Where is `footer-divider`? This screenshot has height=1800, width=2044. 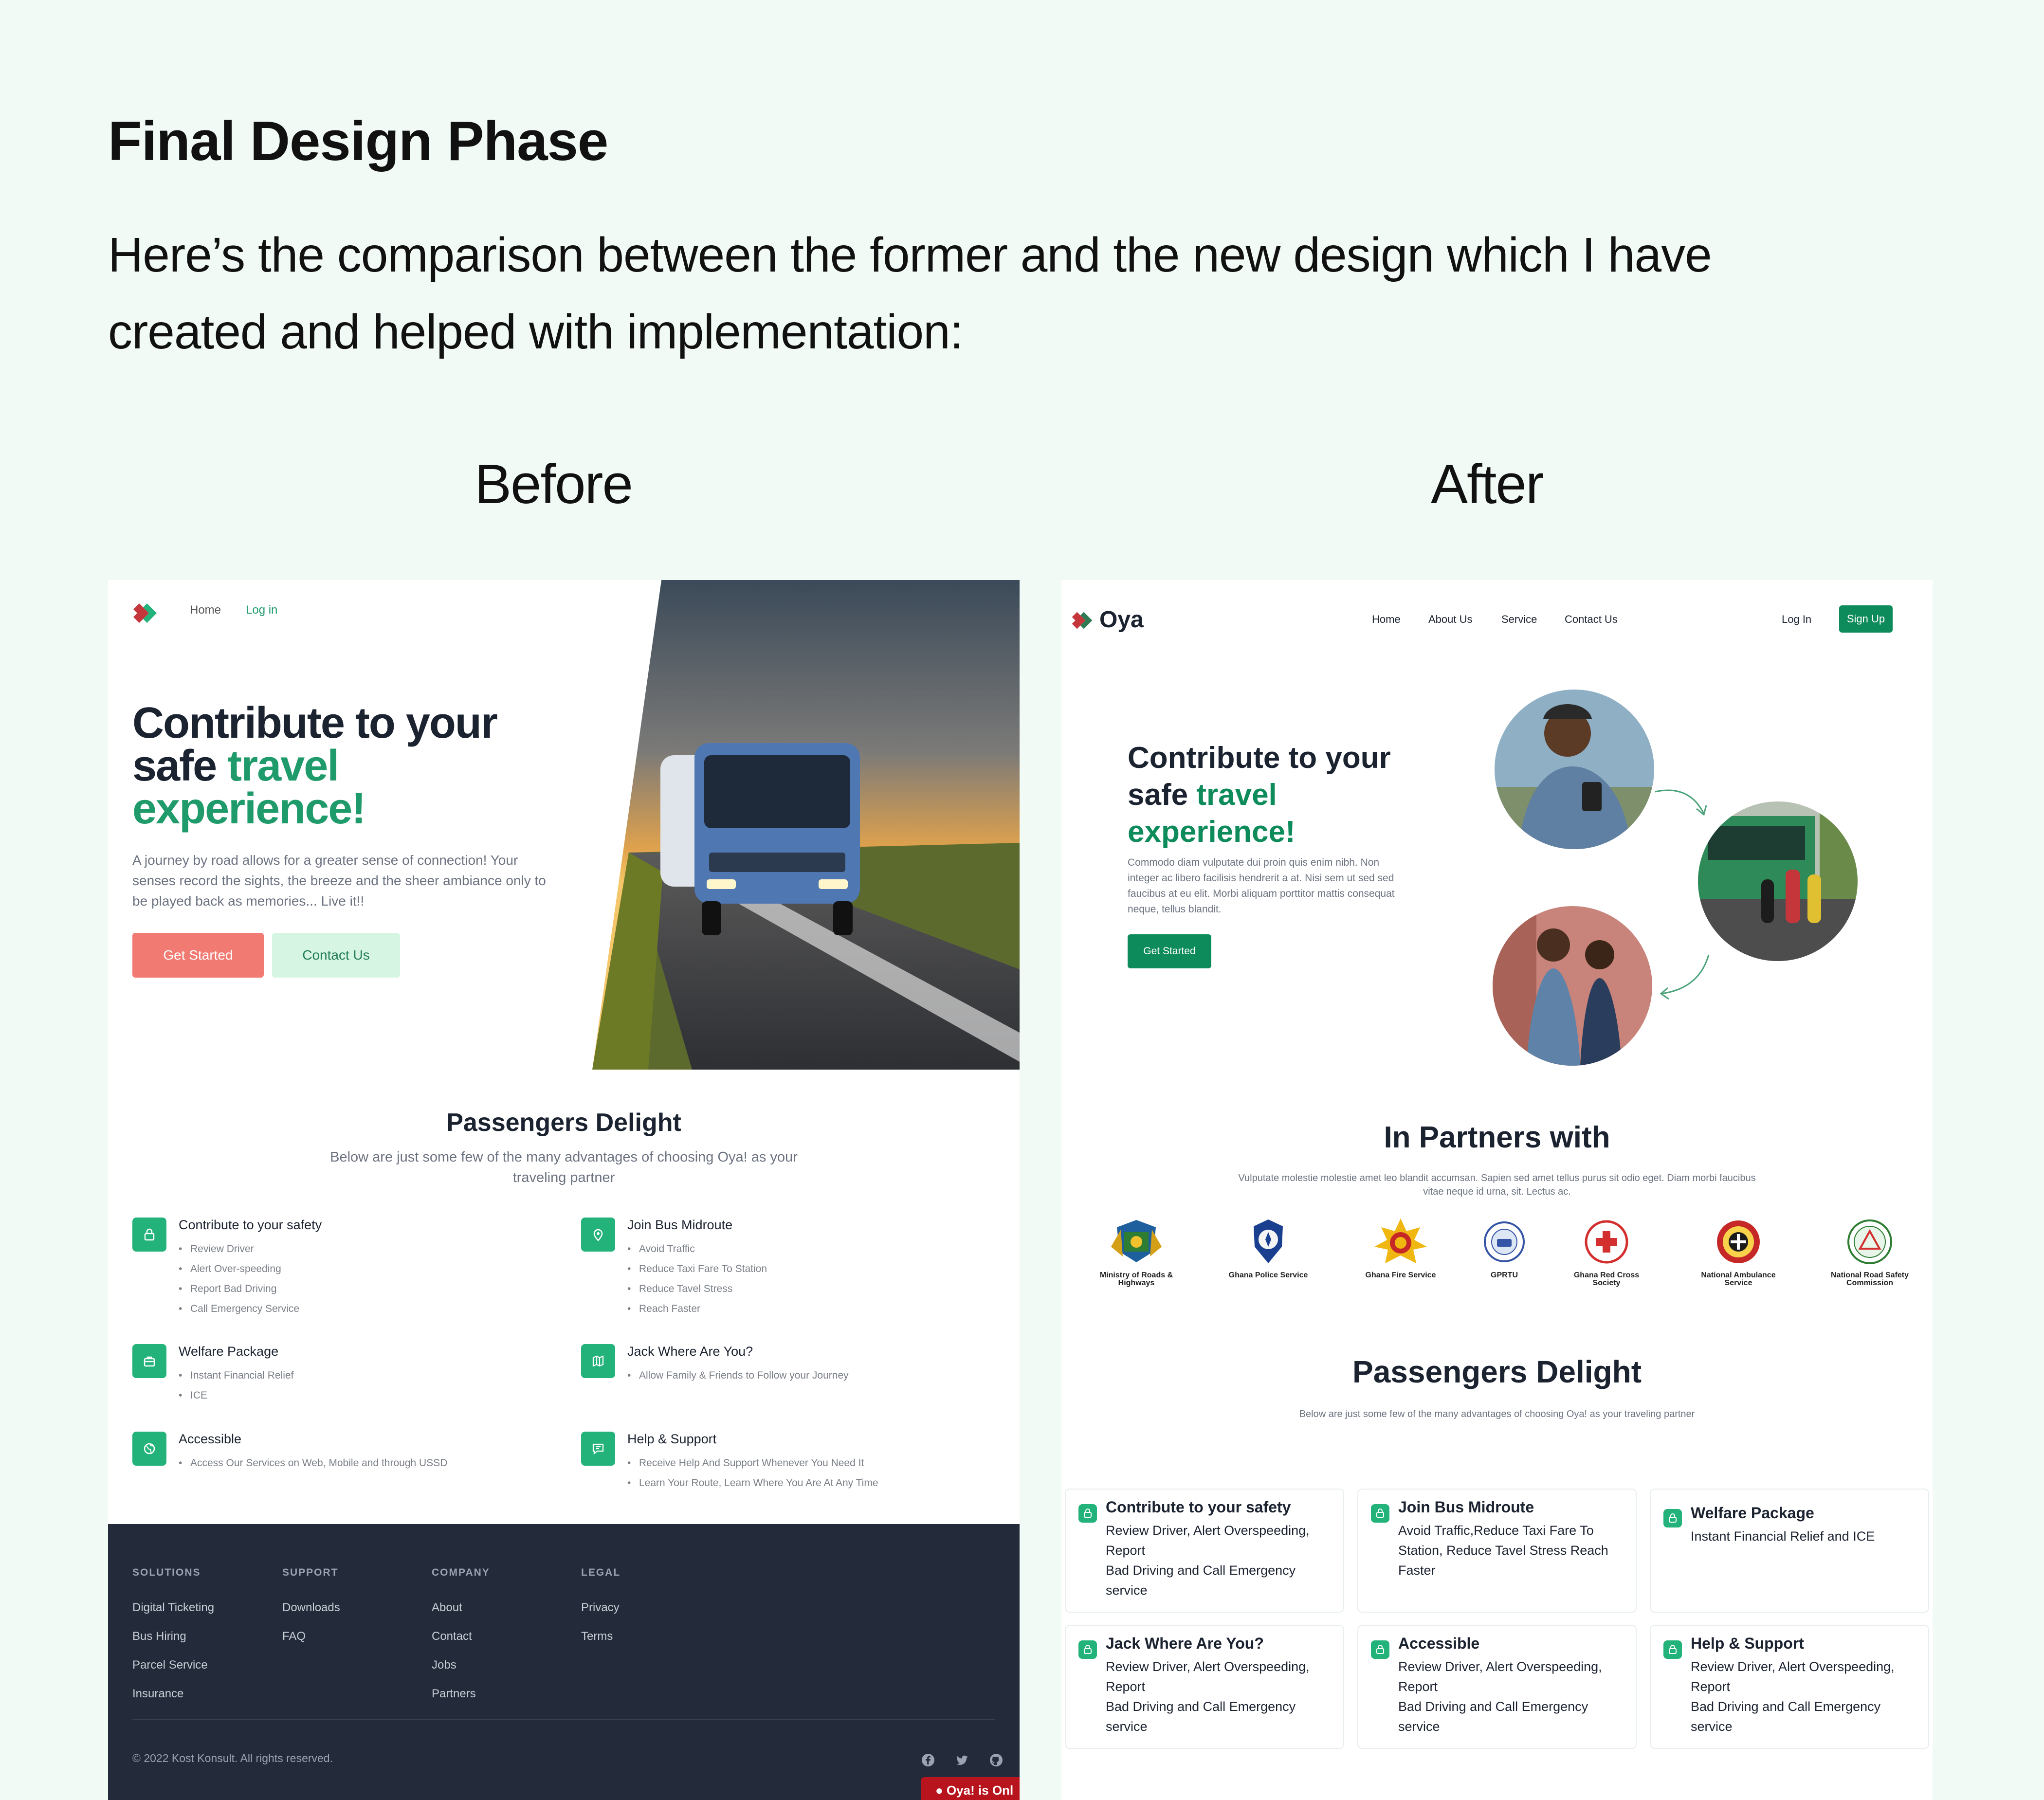 footer-divider is located at coordinates (564, 1720).